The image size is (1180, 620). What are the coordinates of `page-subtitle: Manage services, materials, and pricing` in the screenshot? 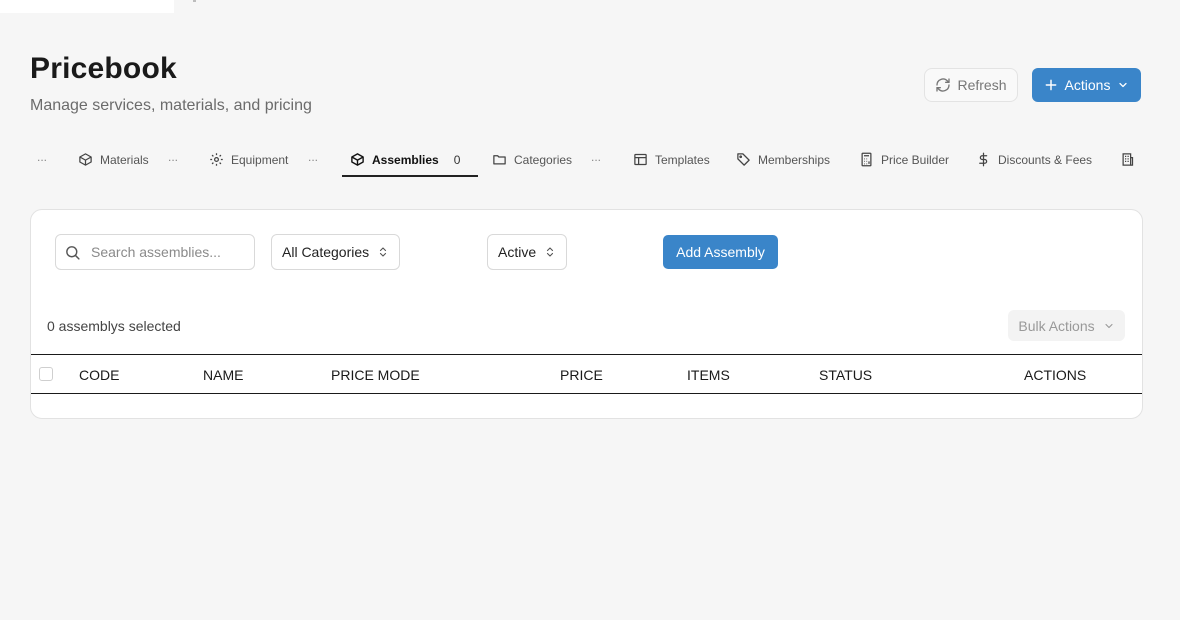 It's located at (171, 105).